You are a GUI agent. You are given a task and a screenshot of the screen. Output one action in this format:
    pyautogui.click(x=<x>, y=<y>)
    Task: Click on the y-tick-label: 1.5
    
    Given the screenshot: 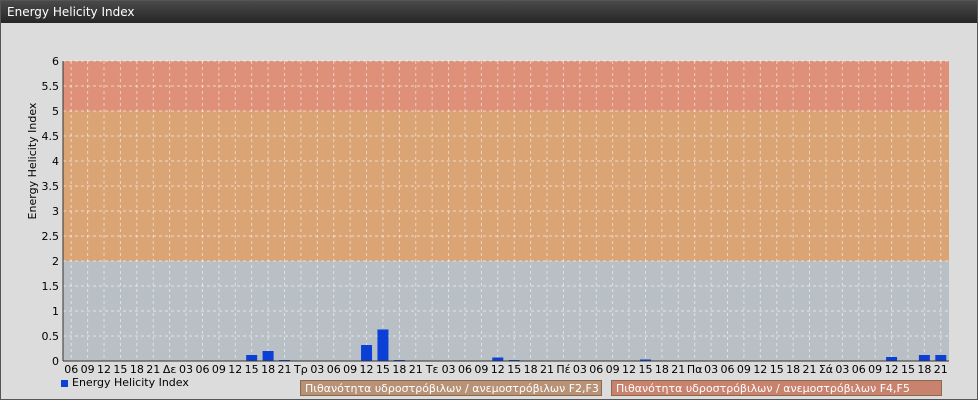 What is the action you would take?
    pyautogui.click(x=51, y=286)
    